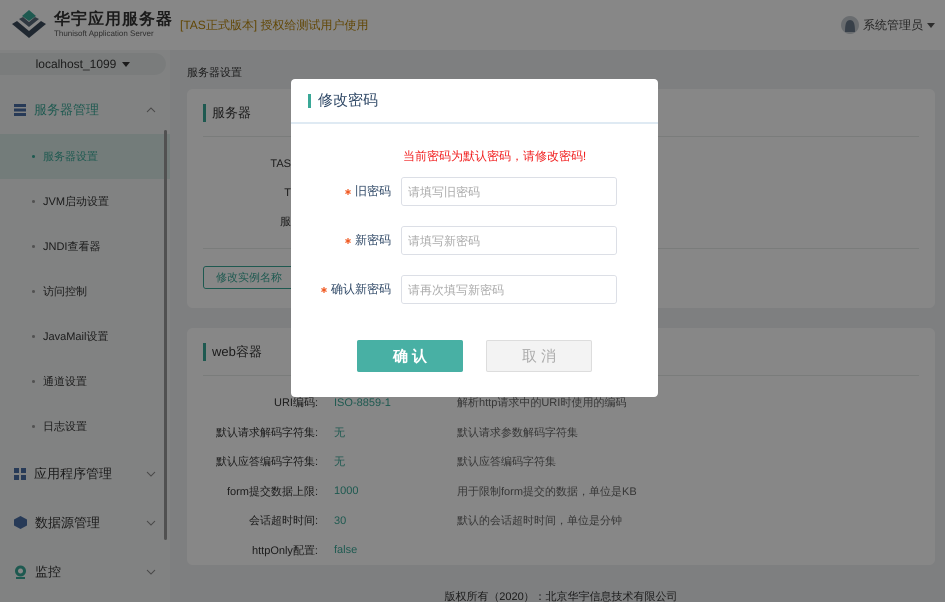 The width and height of the screenshot is (945, 602). Describe the element at coordinates (507, 462) in the screenshot. I see `field-description: 默认应答编码字符集` at that location.